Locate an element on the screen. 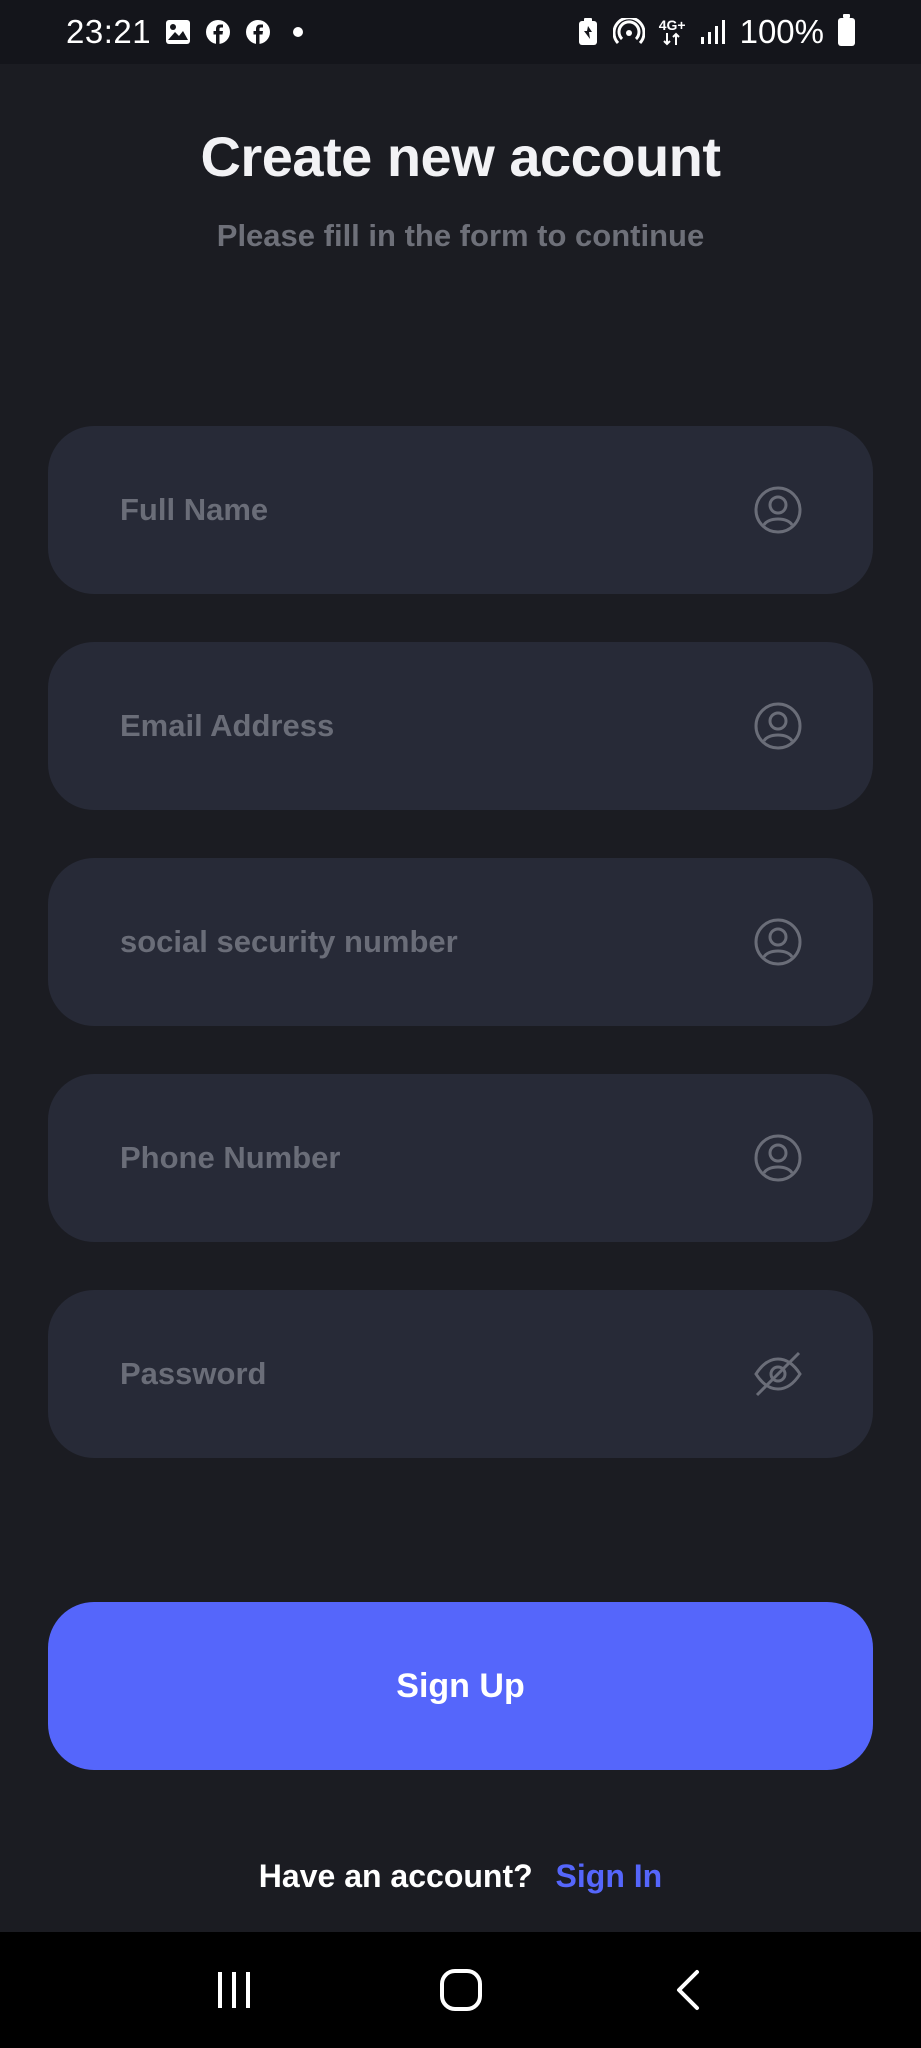 The height and width of the screenshot is (2048, 921). sign-in-prompt: Have an account? Sign In is located at coordinates (460, 1876).